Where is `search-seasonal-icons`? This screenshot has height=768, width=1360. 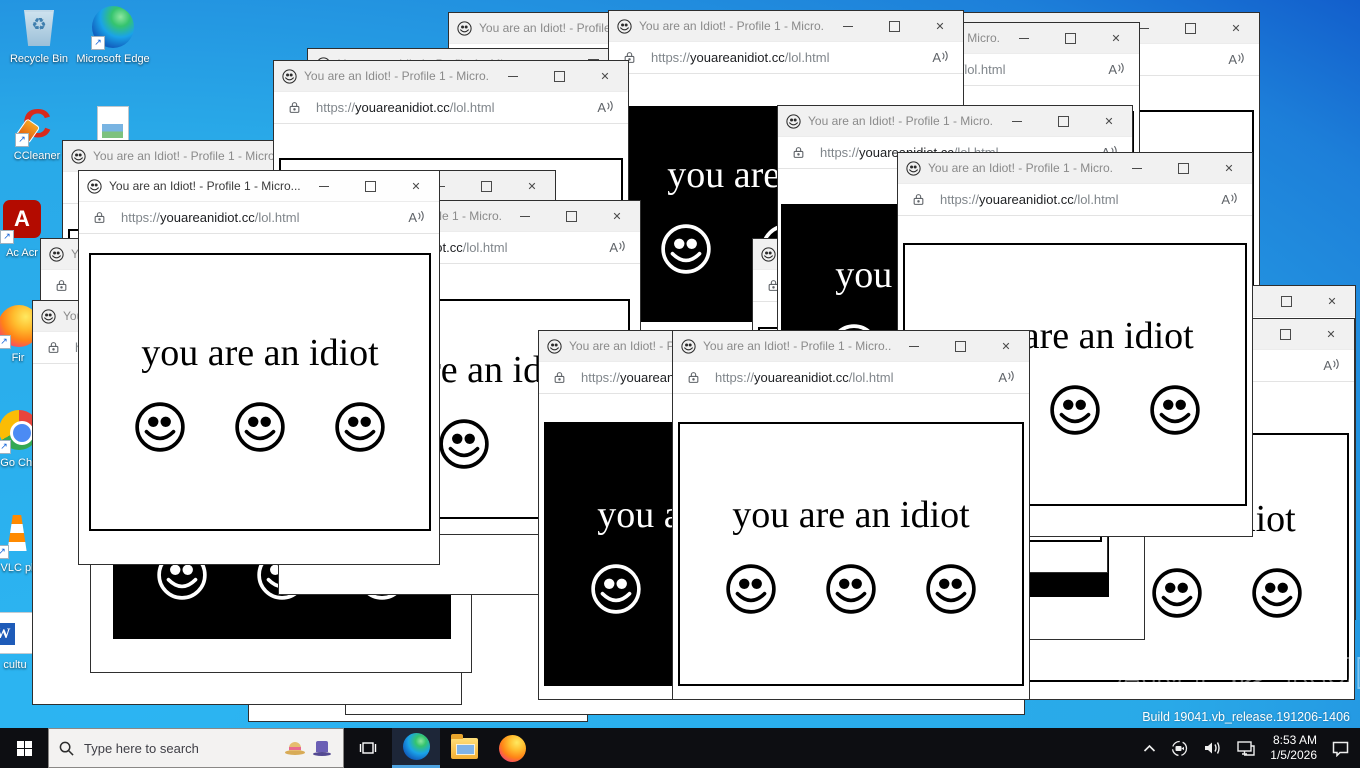 search-seasonal-icons is located at coordinates (308, 748).